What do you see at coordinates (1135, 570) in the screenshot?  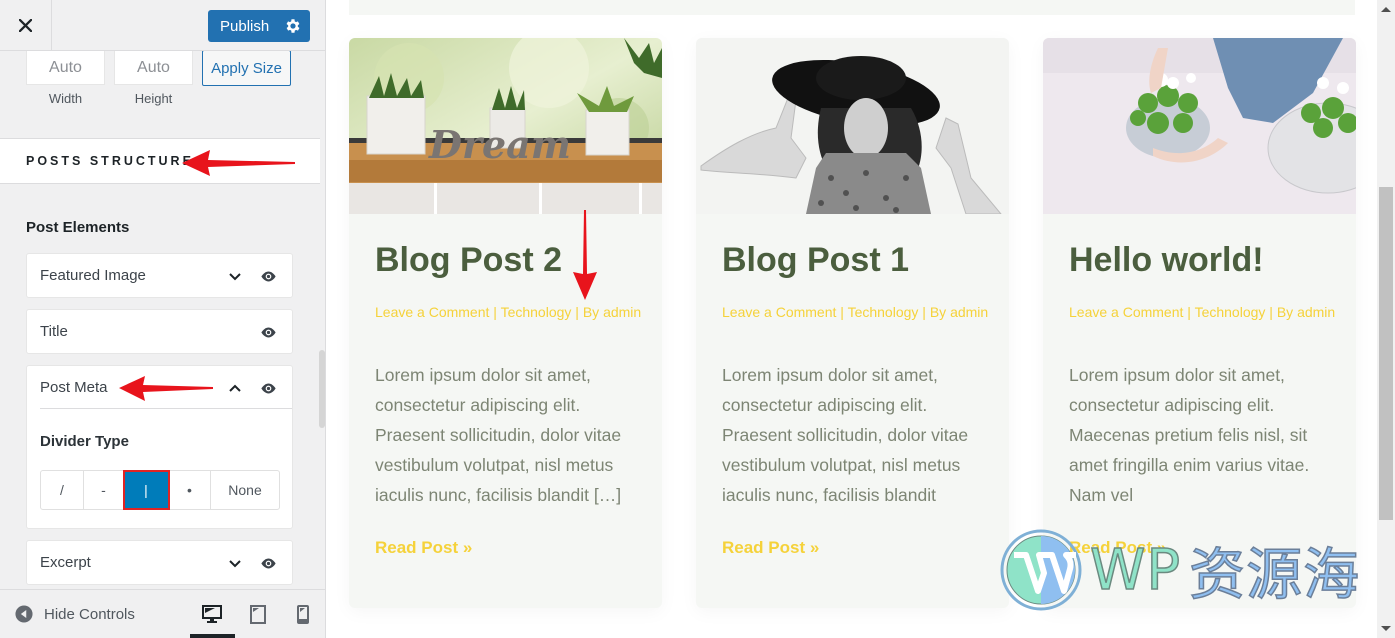 I see `watermark-wp-text: WP` at bounding box center [1135, 570].